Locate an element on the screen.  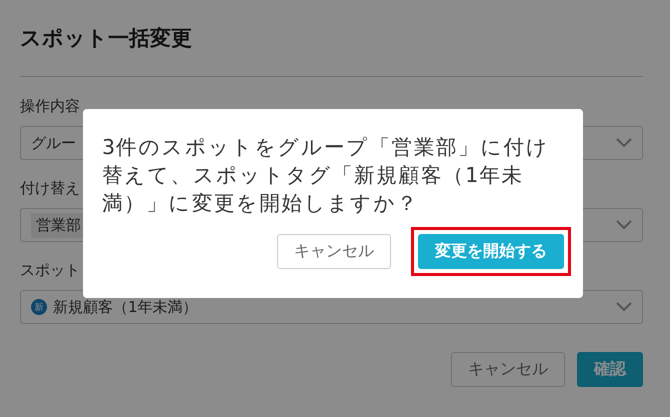
field-label: スポット is located at coordinates (50, 271).